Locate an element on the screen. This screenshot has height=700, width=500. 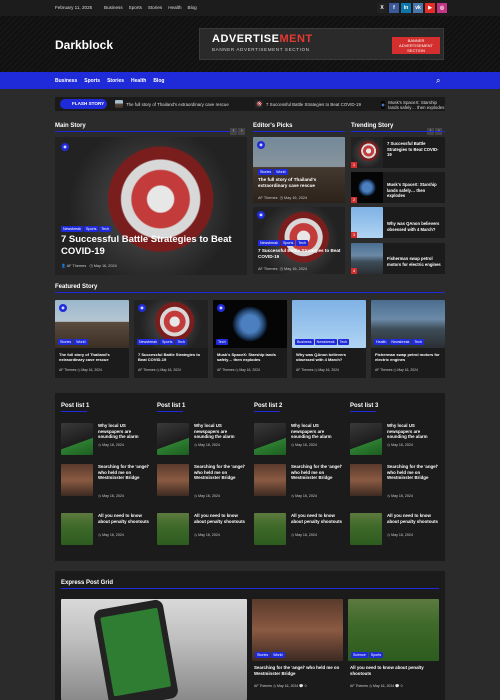
linkedin-icon: in is located at coordinates (406, 8).